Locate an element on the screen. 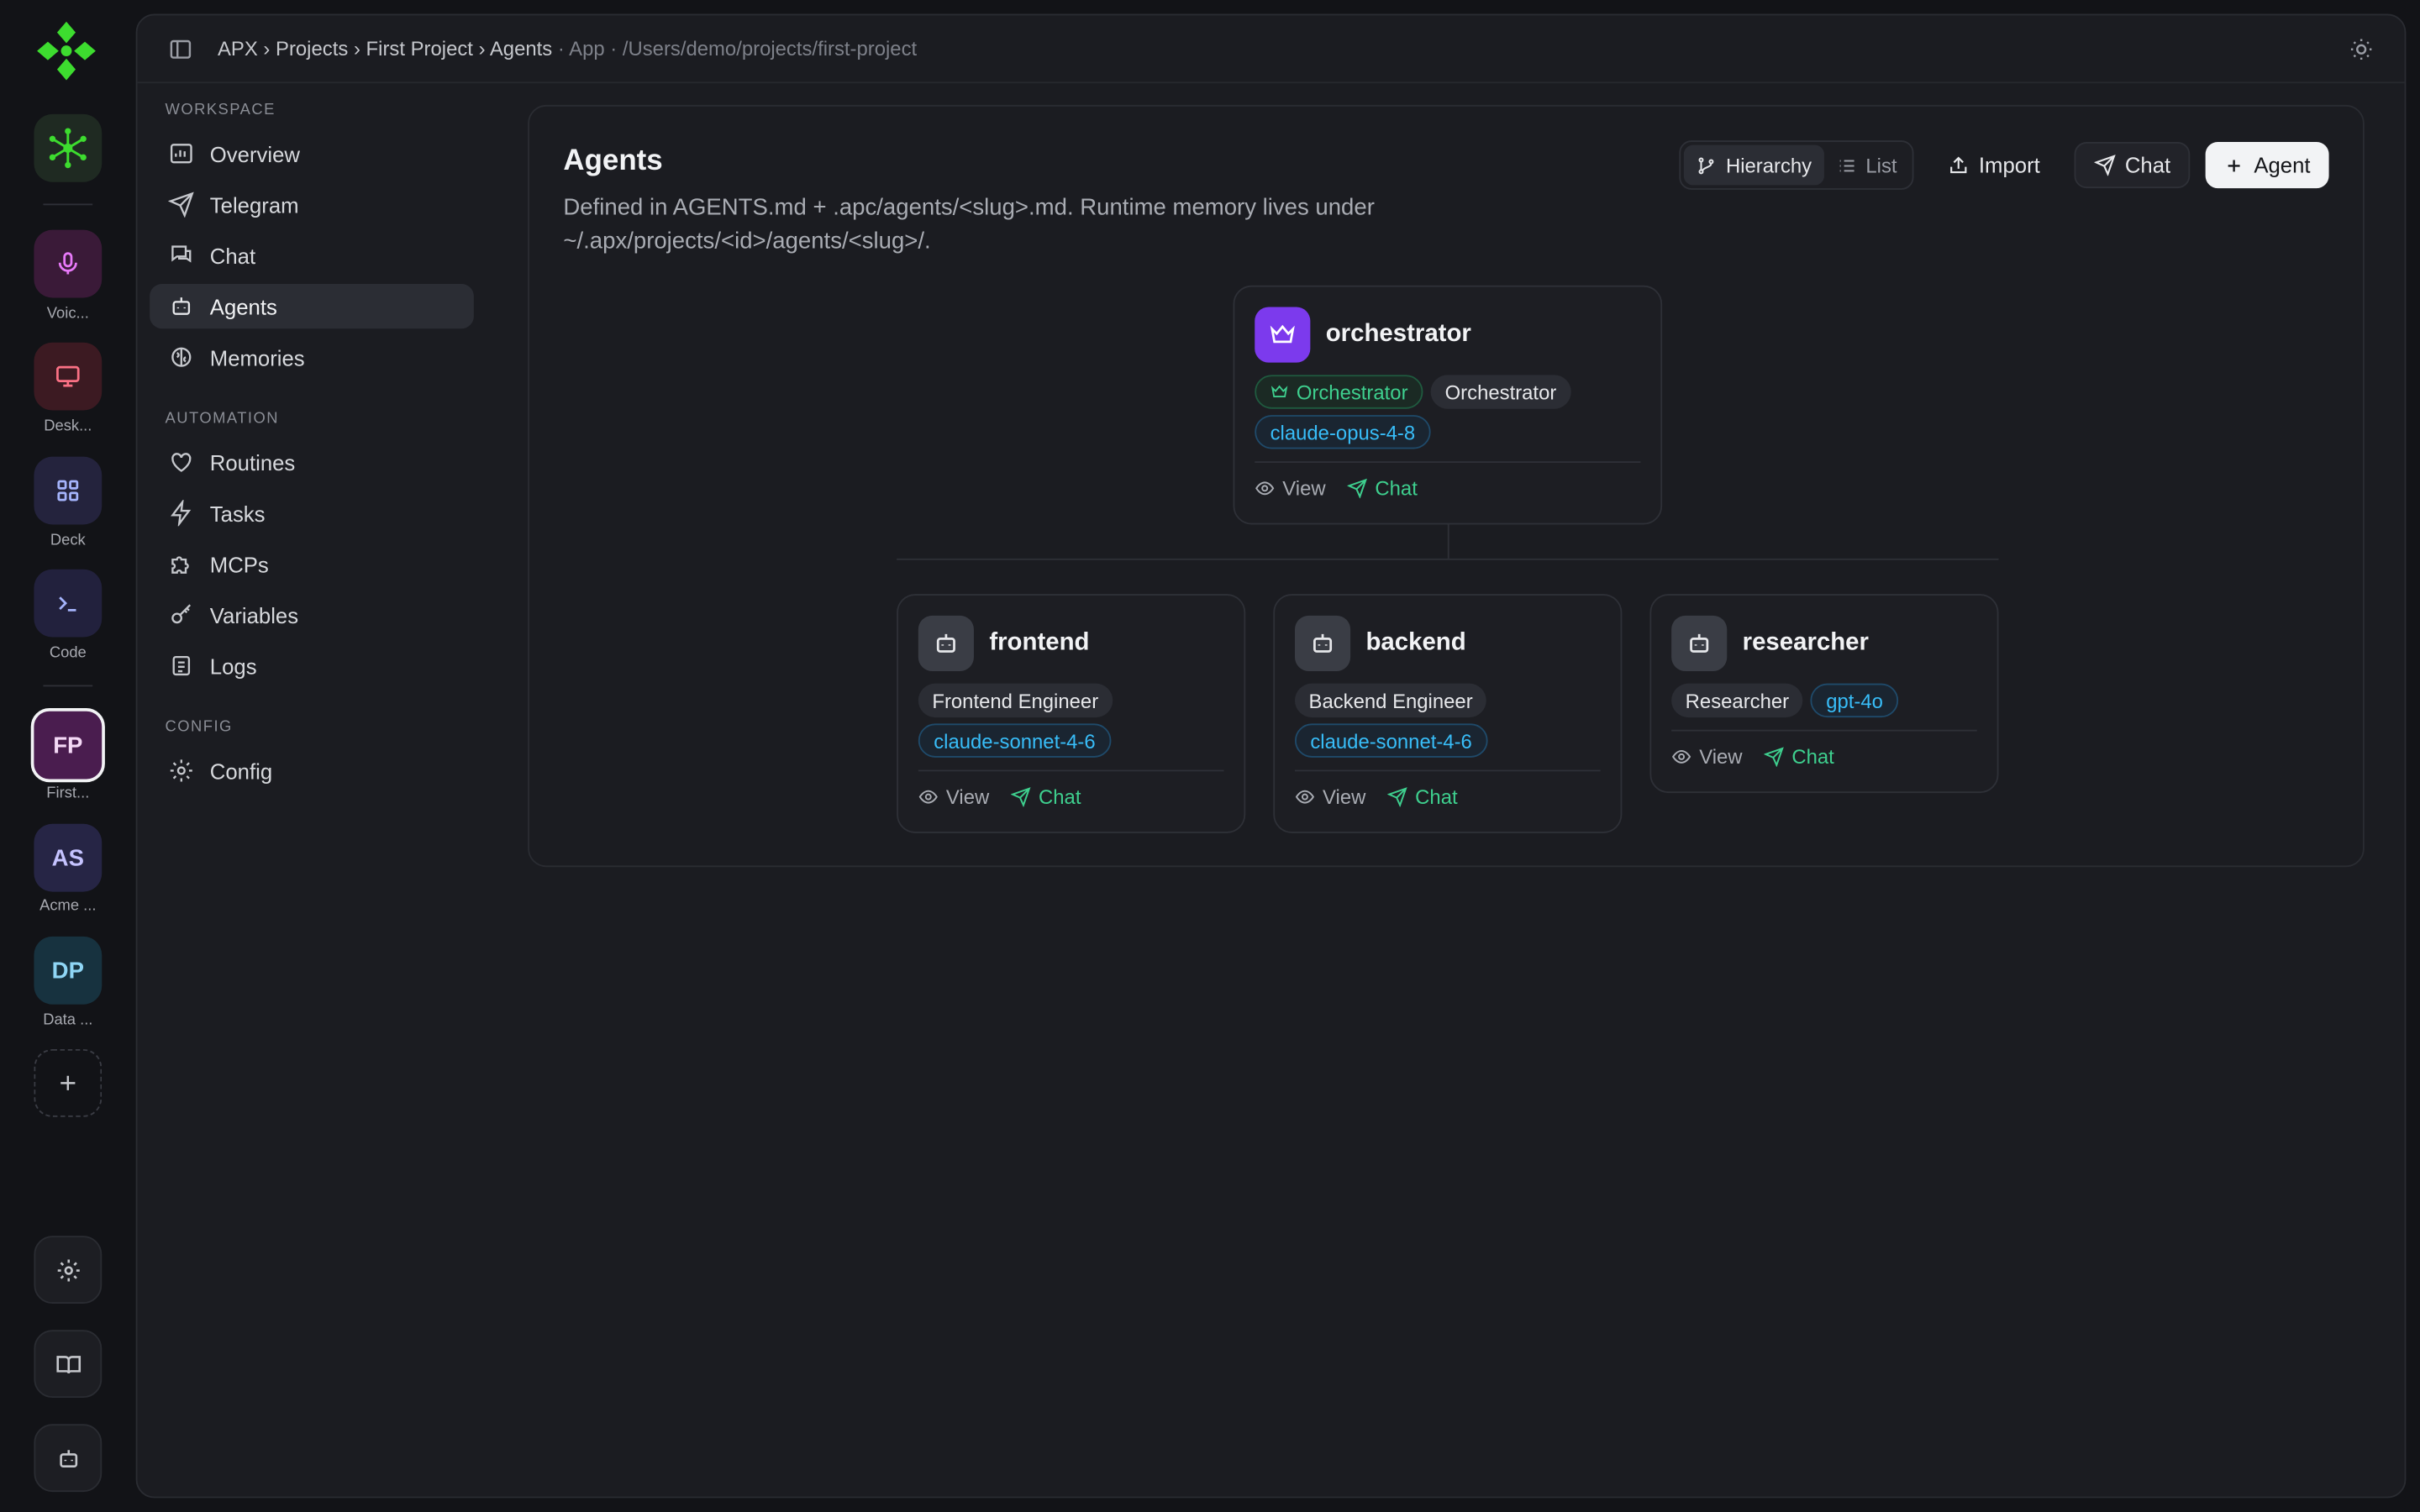 Image resolution: width=2420 pixels, height=1512 pixels. import-button: Import is located at coordinates (1994, 165).